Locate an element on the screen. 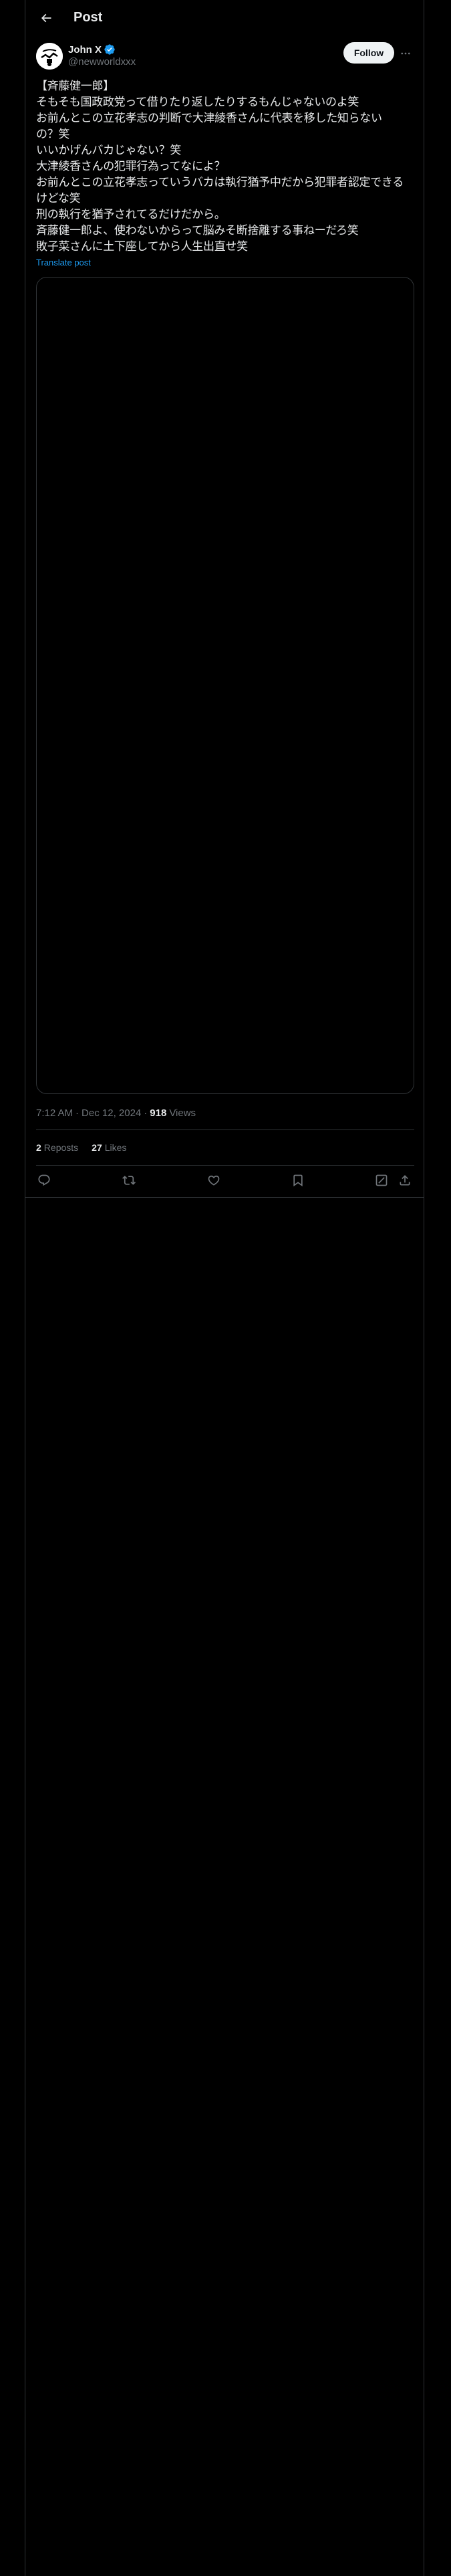 The image size is (451, 2576). tweet-line: 【斉藤健一郎】 is located at coordinates (75, 87).